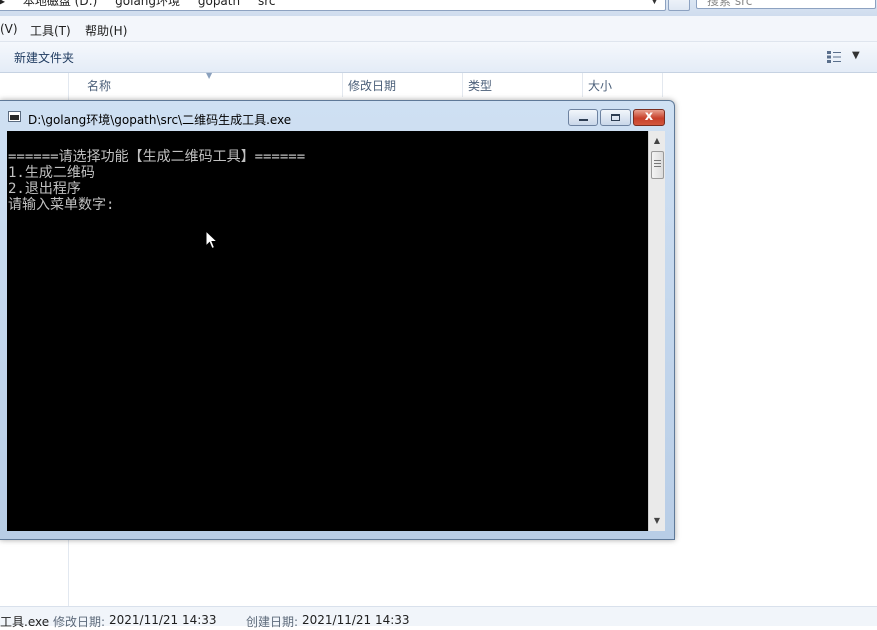 This screenshot has height=630, width=877. I want to click on console-app-icon, so click(14, 116).